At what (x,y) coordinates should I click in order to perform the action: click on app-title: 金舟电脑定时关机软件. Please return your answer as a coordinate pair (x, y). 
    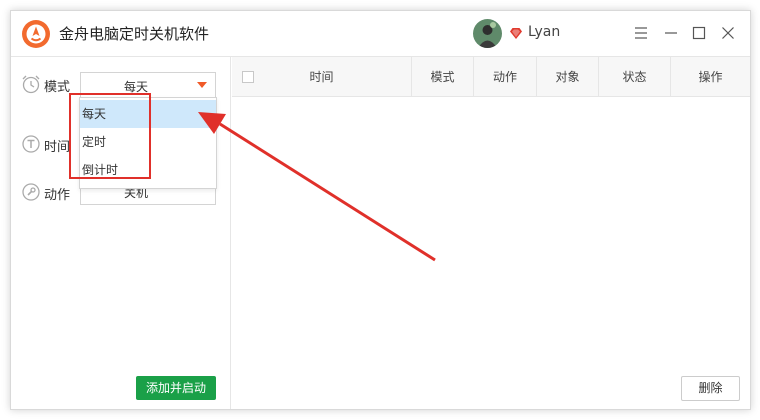
    Looking at the image, I should click on (134, 34).